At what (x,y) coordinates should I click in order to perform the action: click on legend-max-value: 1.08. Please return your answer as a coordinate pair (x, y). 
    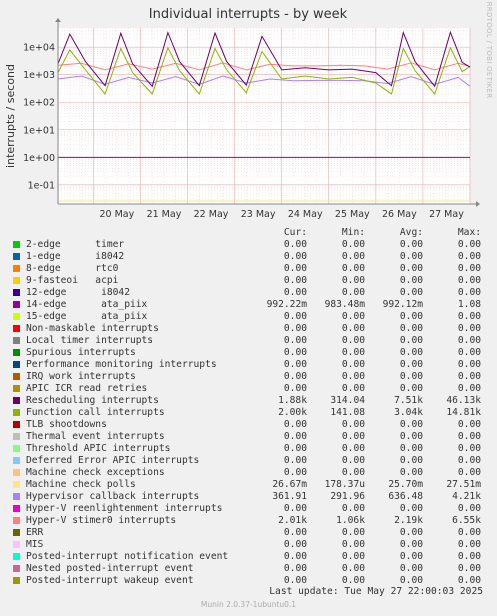
    Looking at the image, I should click on (469, 304).